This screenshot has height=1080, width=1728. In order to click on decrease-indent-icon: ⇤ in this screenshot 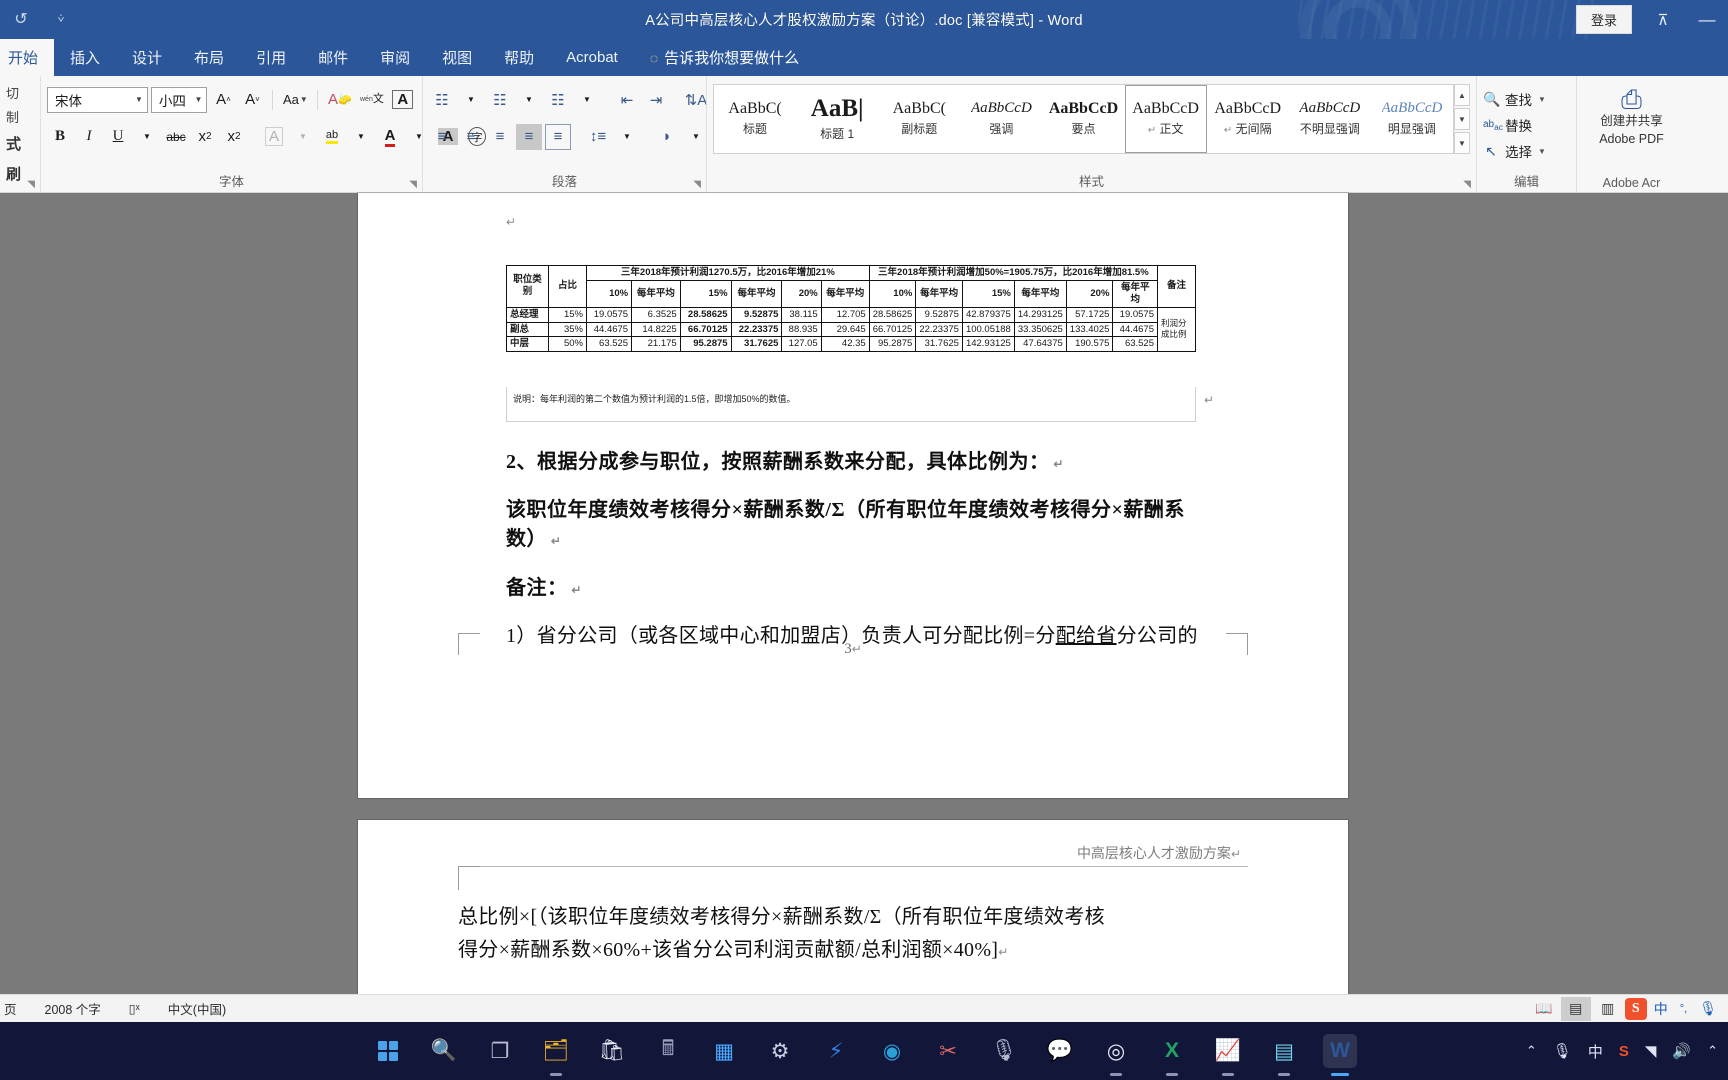, I will do `click(627, 100)`.